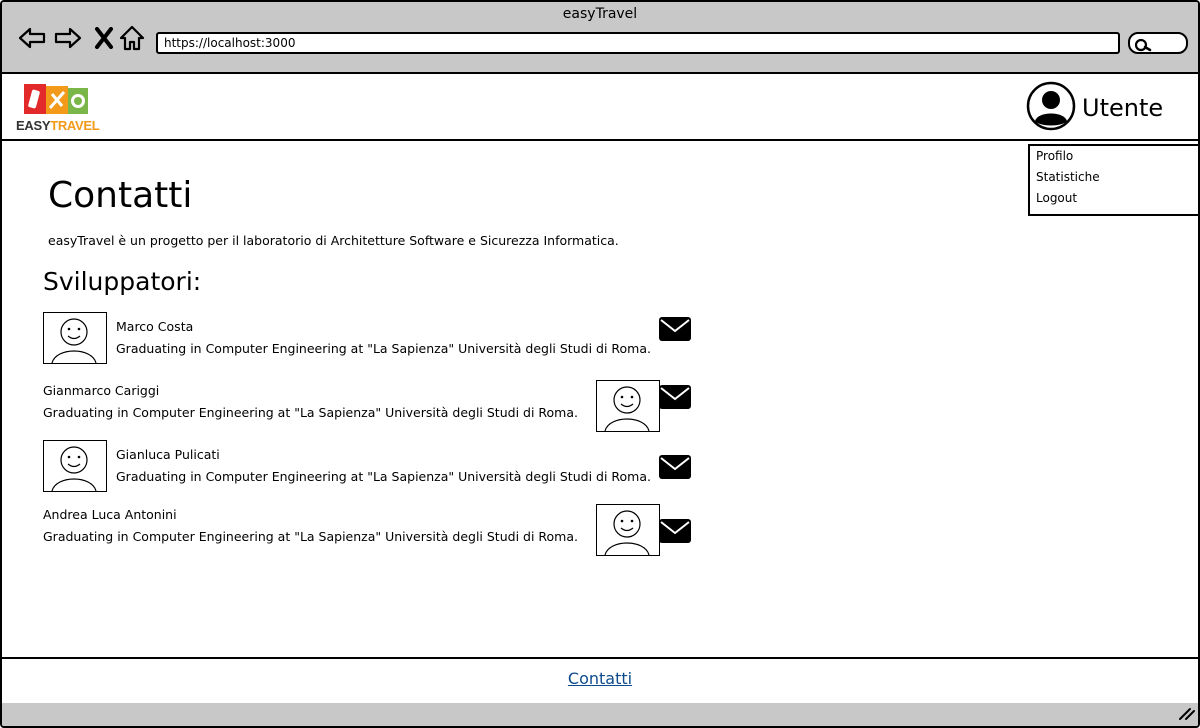 This screenshot has width=1200, height=728. What do you see at coordinates (104, 38) in the screenshot?
I see `close-icon` at bounding box center [104, 38].